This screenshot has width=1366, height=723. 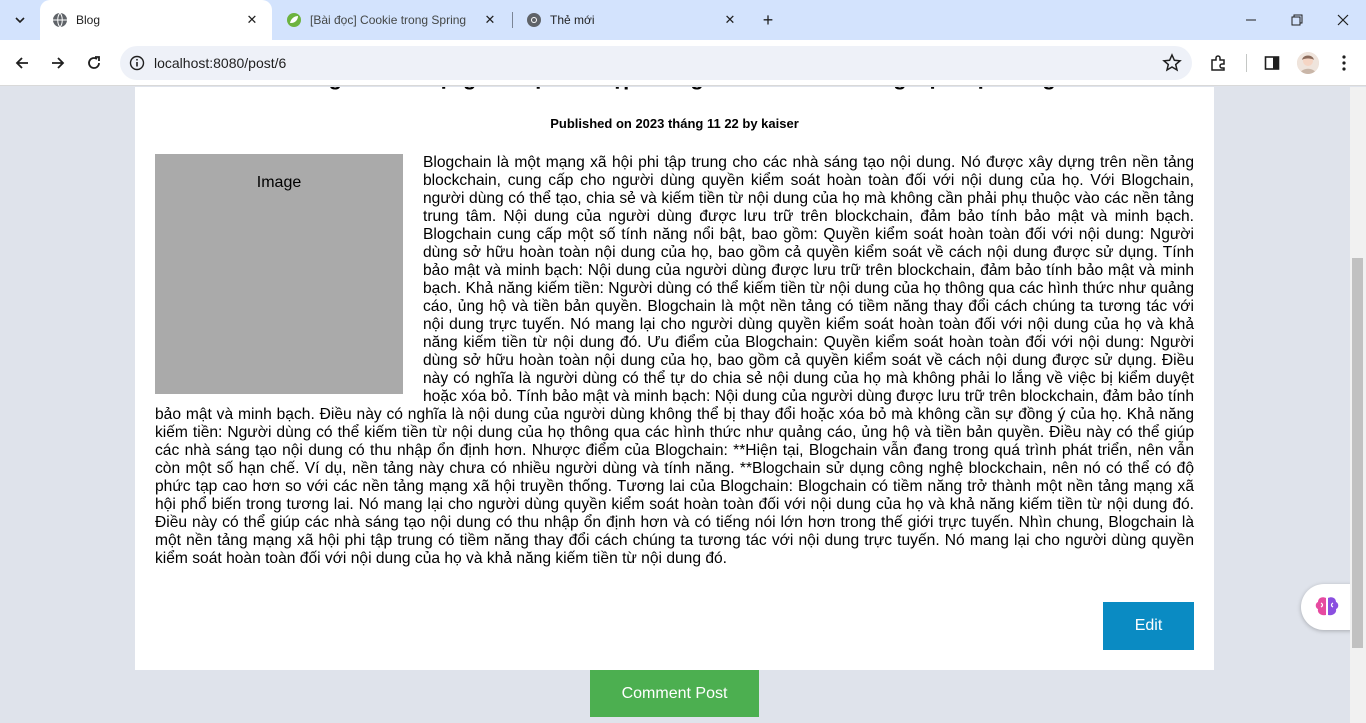 I want to click on chrome-icon, so click(x=534, y=20).